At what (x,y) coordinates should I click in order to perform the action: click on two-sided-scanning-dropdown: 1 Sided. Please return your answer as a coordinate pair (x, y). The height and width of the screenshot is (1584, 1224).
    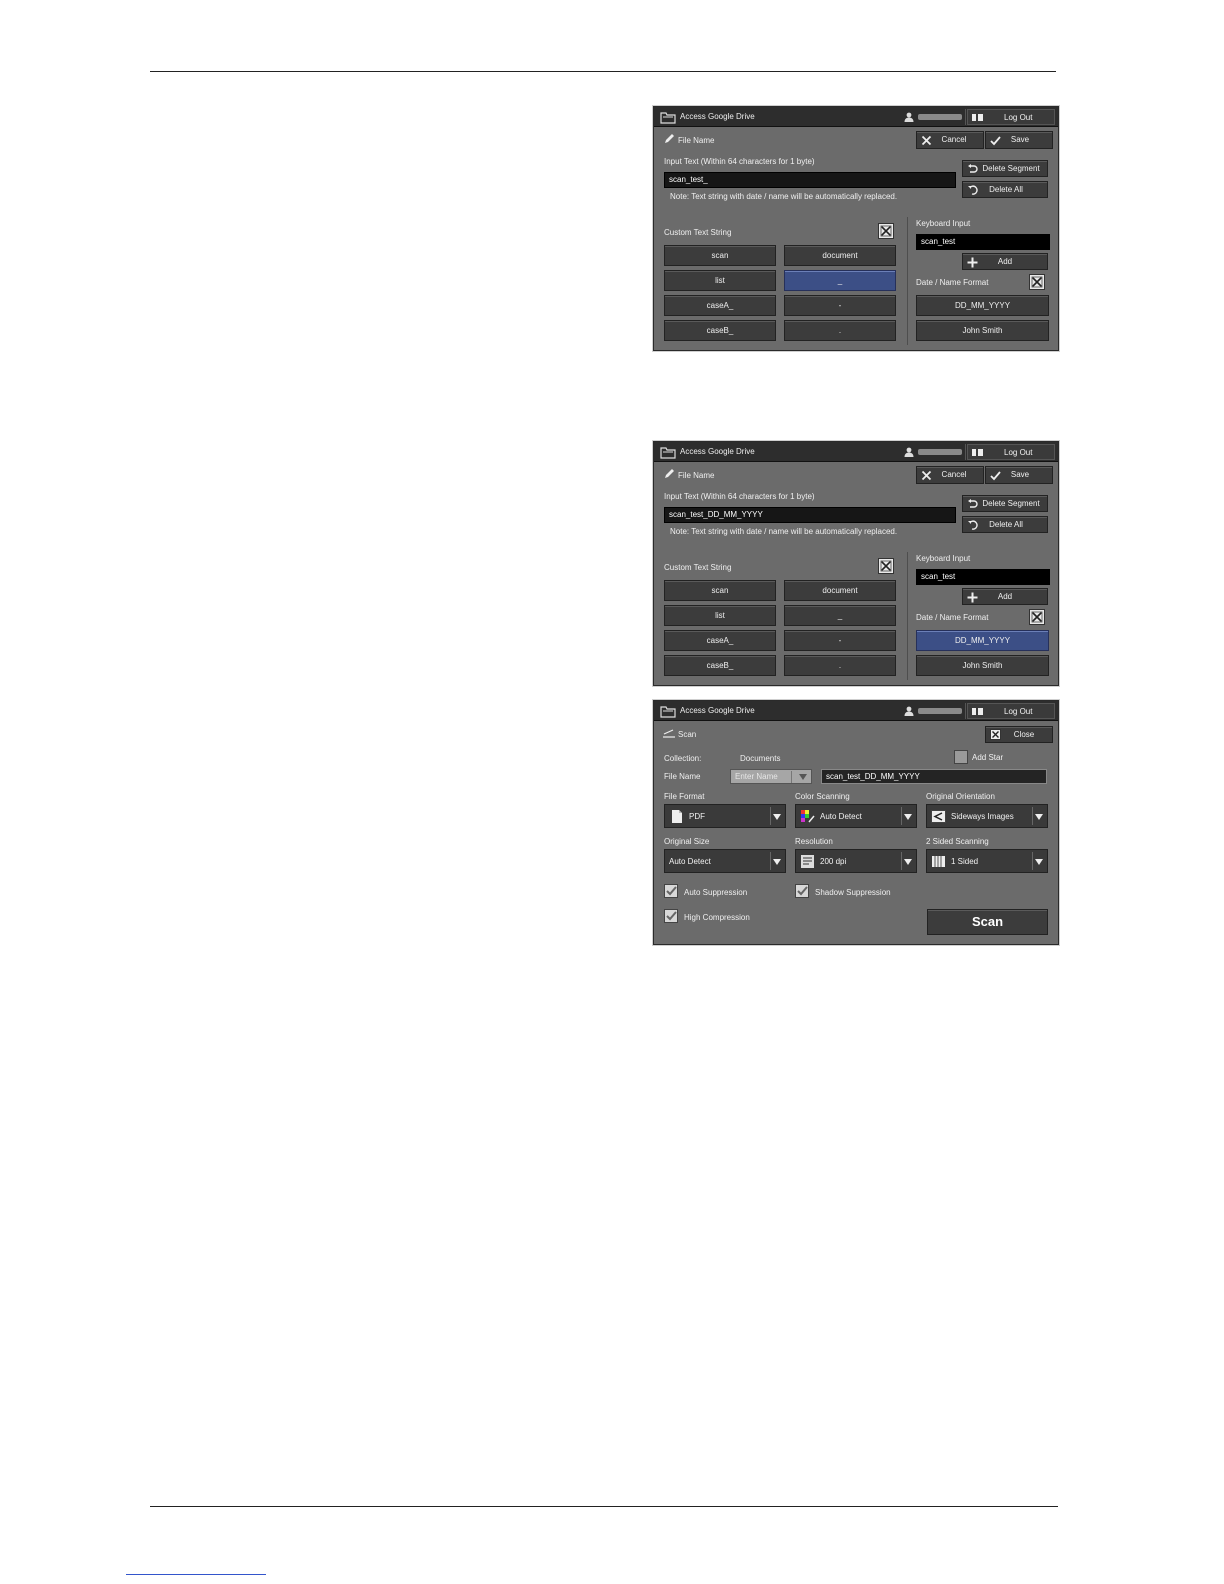
    Looking at the image, I should click on (987, 861).